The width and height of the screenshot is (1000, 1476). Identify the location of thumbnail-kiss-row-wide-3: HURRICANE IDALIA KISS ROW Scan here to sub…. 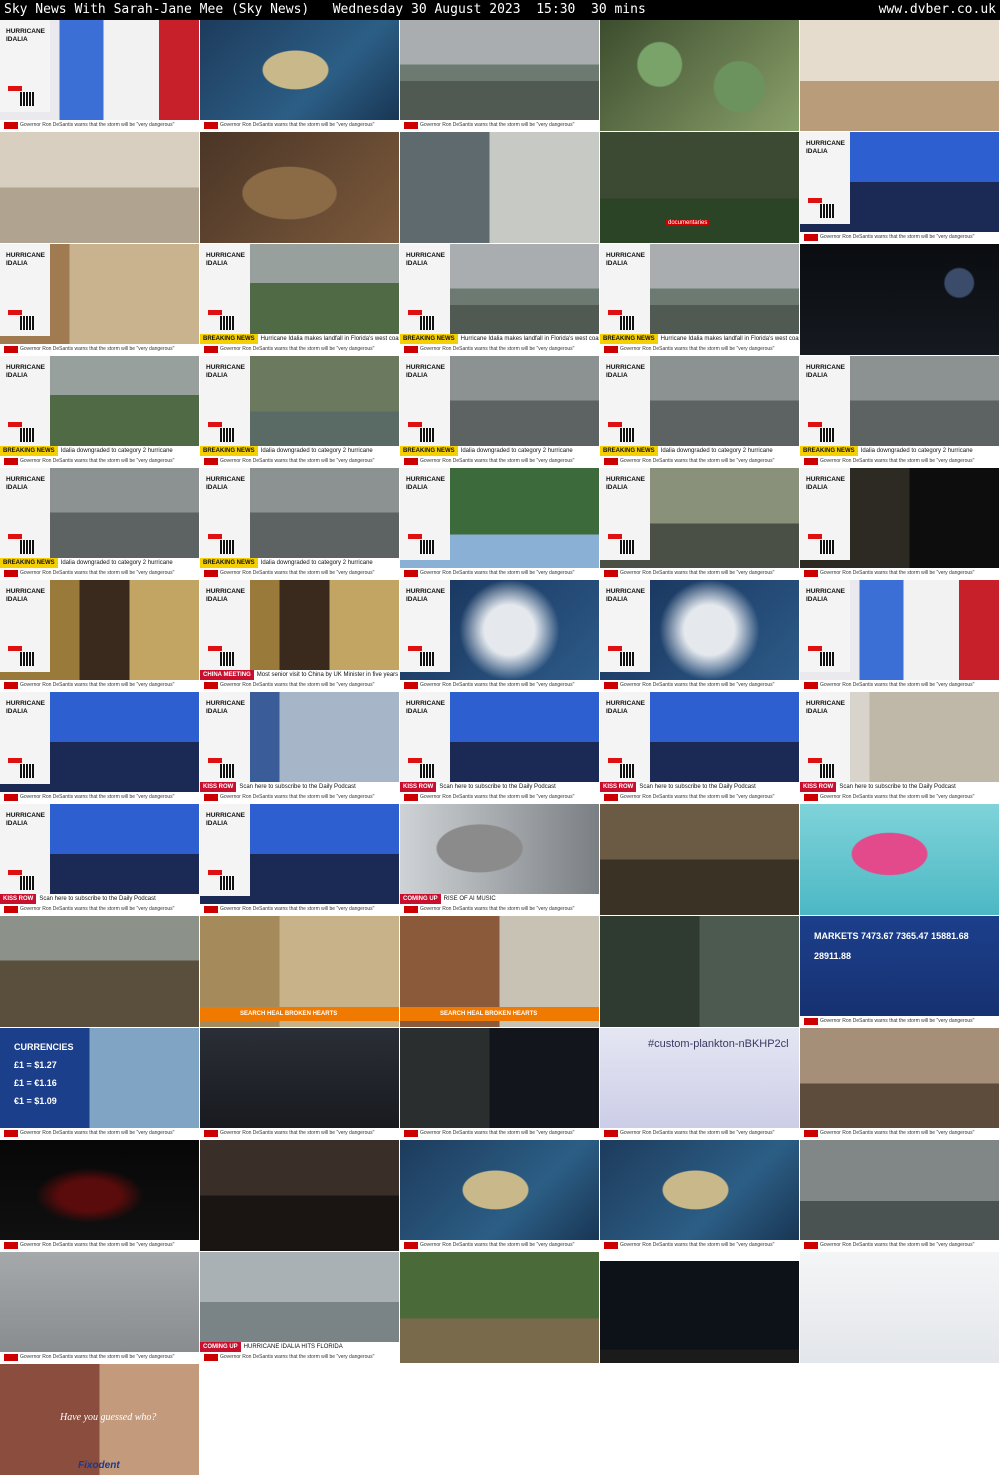
(700, 748).